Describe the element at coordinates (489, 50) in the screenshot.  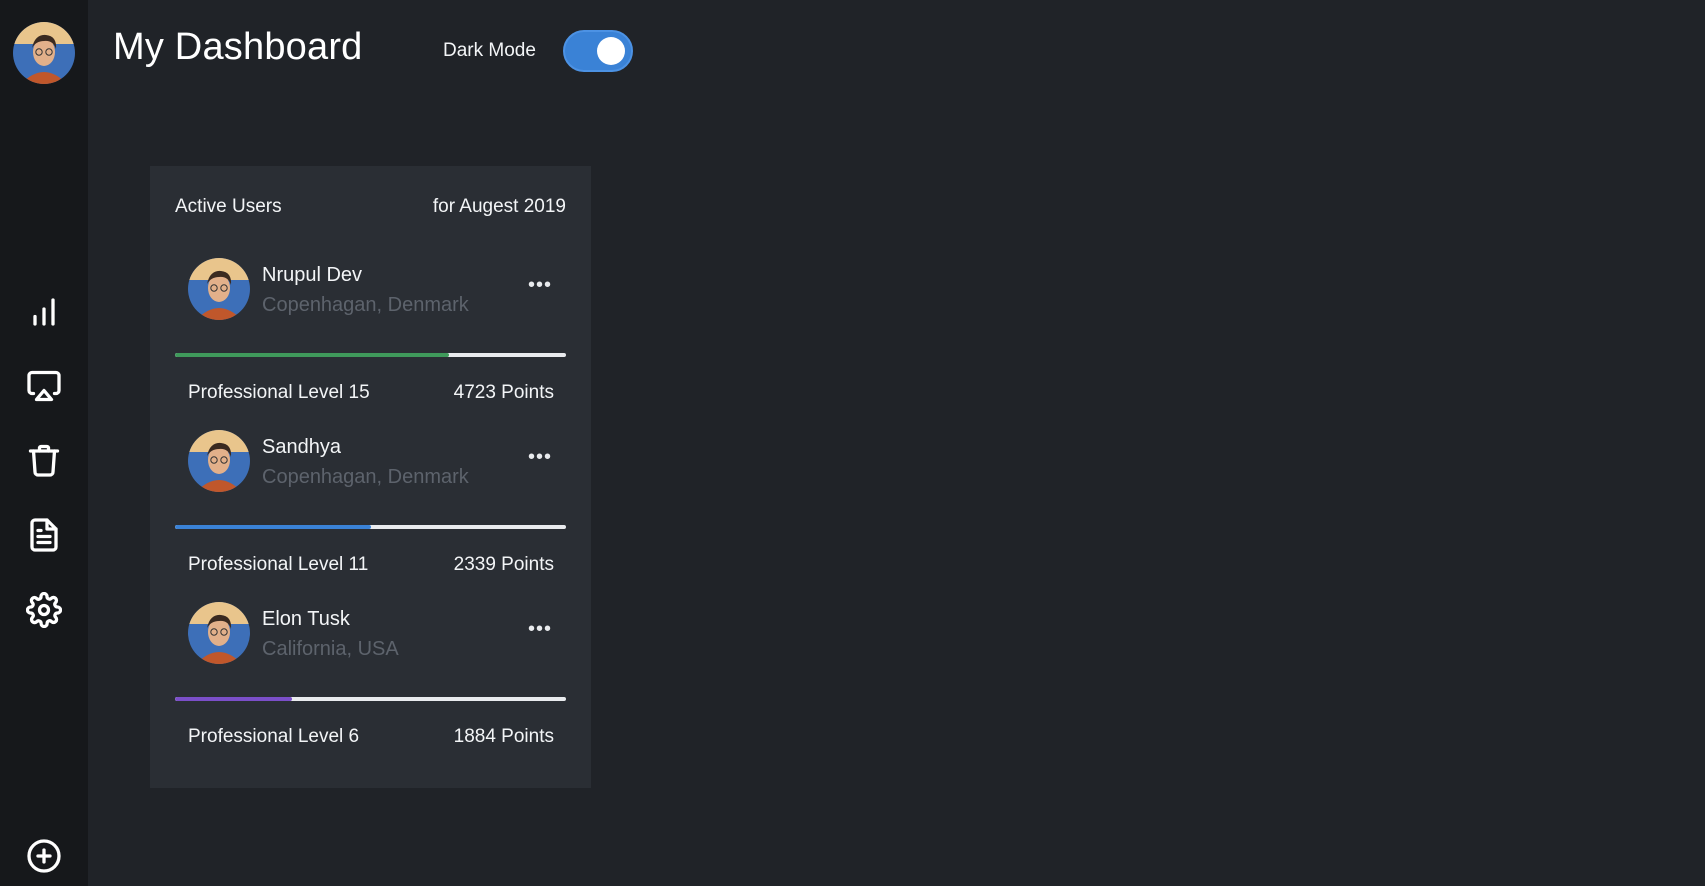
I see `dark-mode-label: Dark Mode` at that location.